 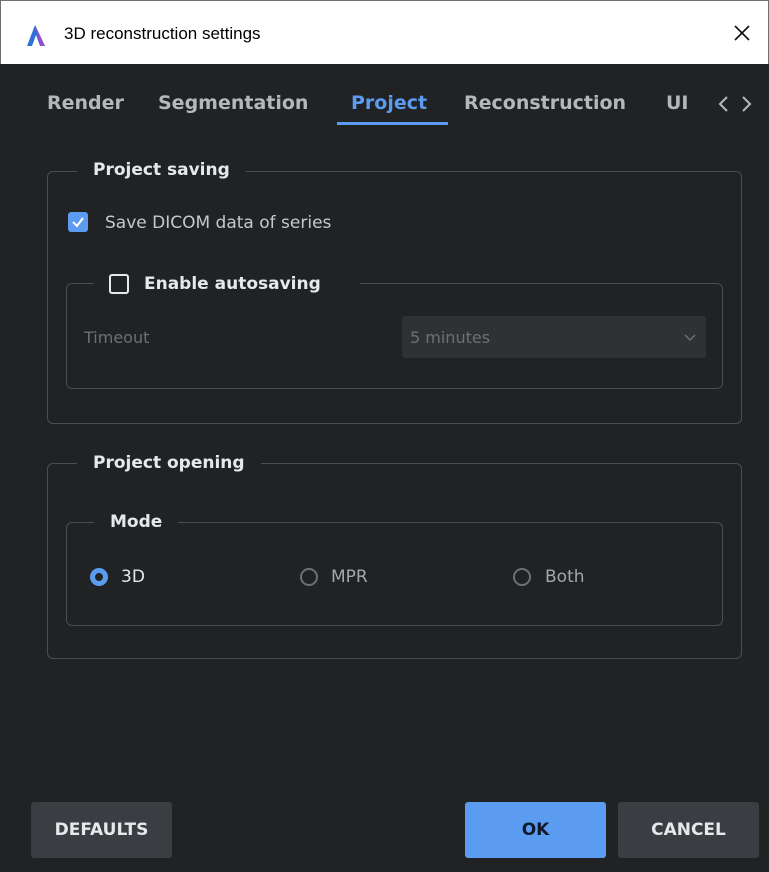 What do you see at coordinates (554, 337) in the screenshot?
I see `timeout-select: 5 minutes` at bounding box center [554, 337].